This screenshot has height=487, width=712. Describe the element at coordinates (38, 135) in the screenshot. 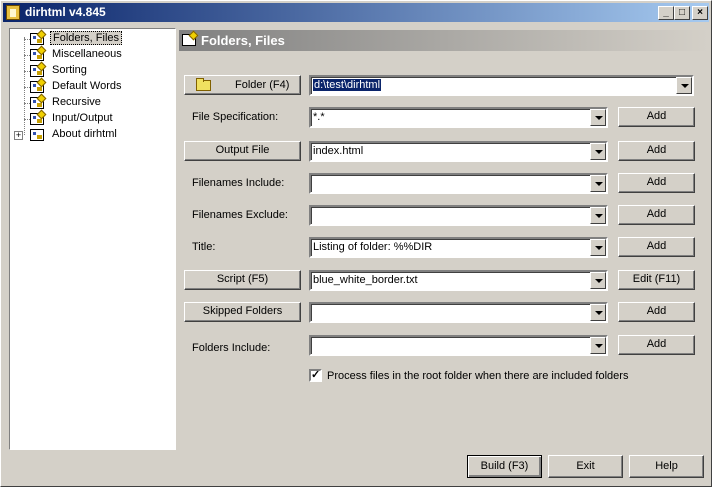

I see `about-icon` at that location.